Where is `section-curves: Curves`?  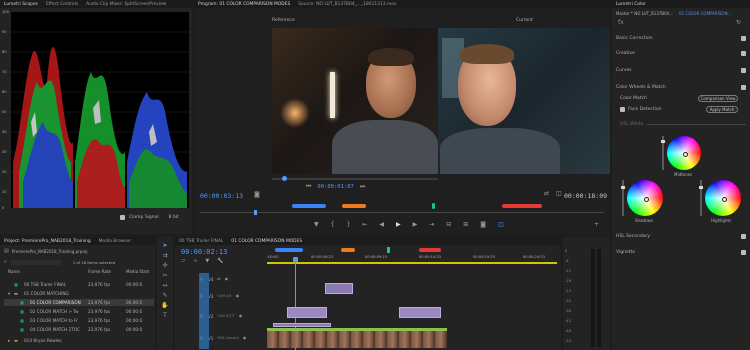
section-curves: Curves is located at coordinates (681, 70).